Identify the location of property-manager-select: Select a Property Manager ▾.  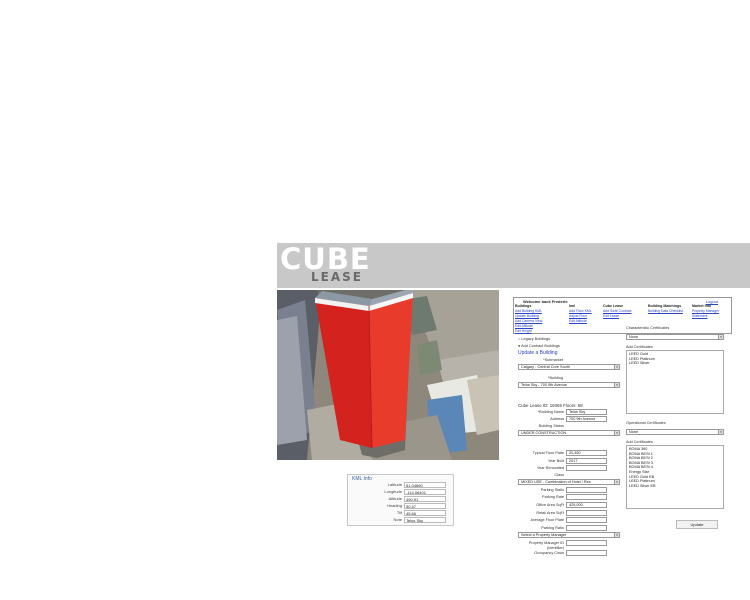
(569, 535).